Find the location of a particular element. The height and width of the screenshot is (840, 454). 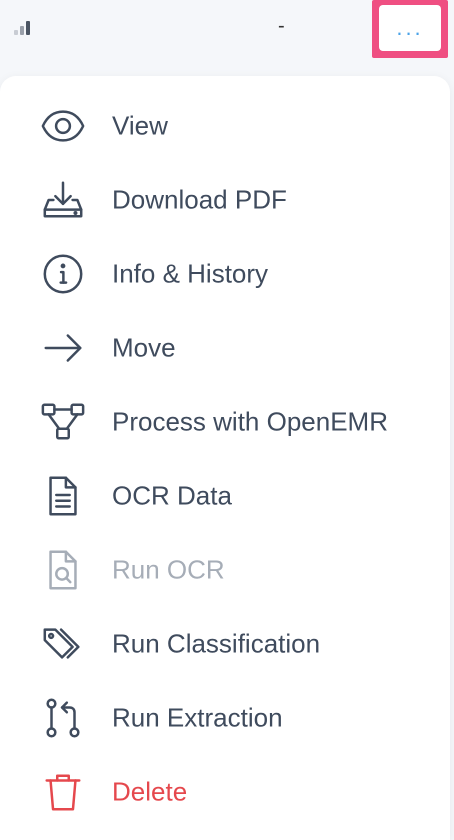

menu-item-run-classification: Run Classification is located at coordinates (225, 644).